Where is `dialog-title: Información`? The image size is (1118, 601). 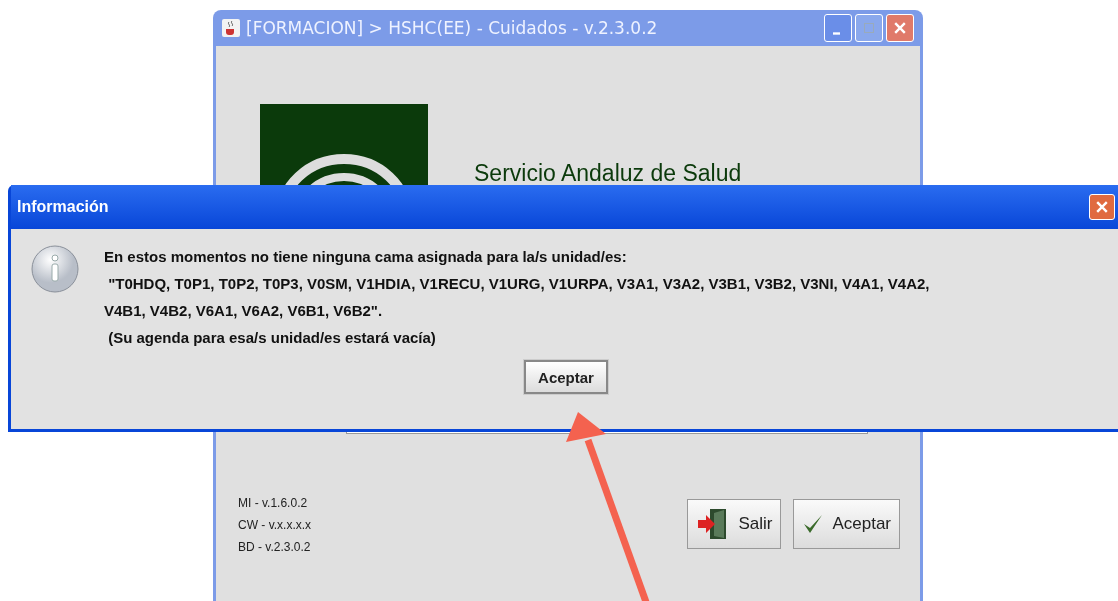 dialog-title: Información is located at coordinates (63, 207).